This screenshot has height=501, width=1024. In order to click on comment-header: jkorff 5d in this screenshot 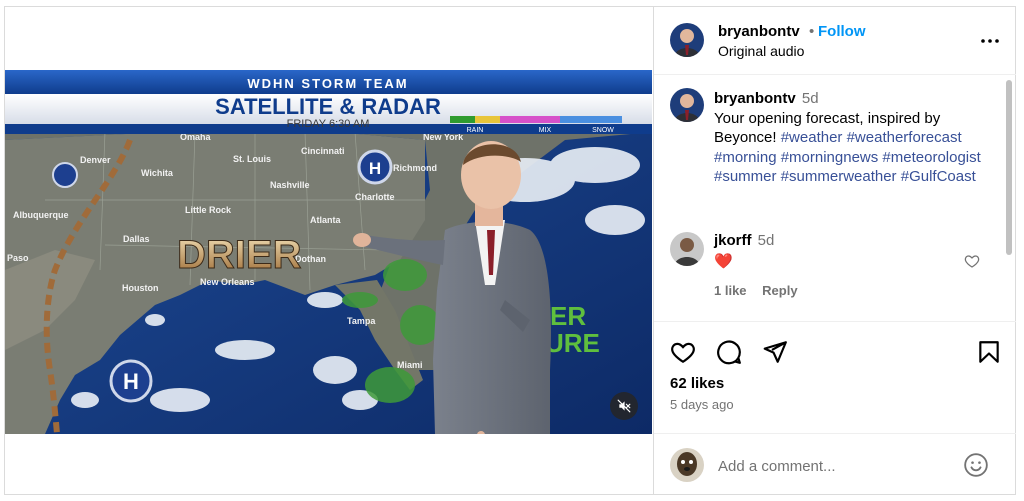, I will do `click(744, 240)`.